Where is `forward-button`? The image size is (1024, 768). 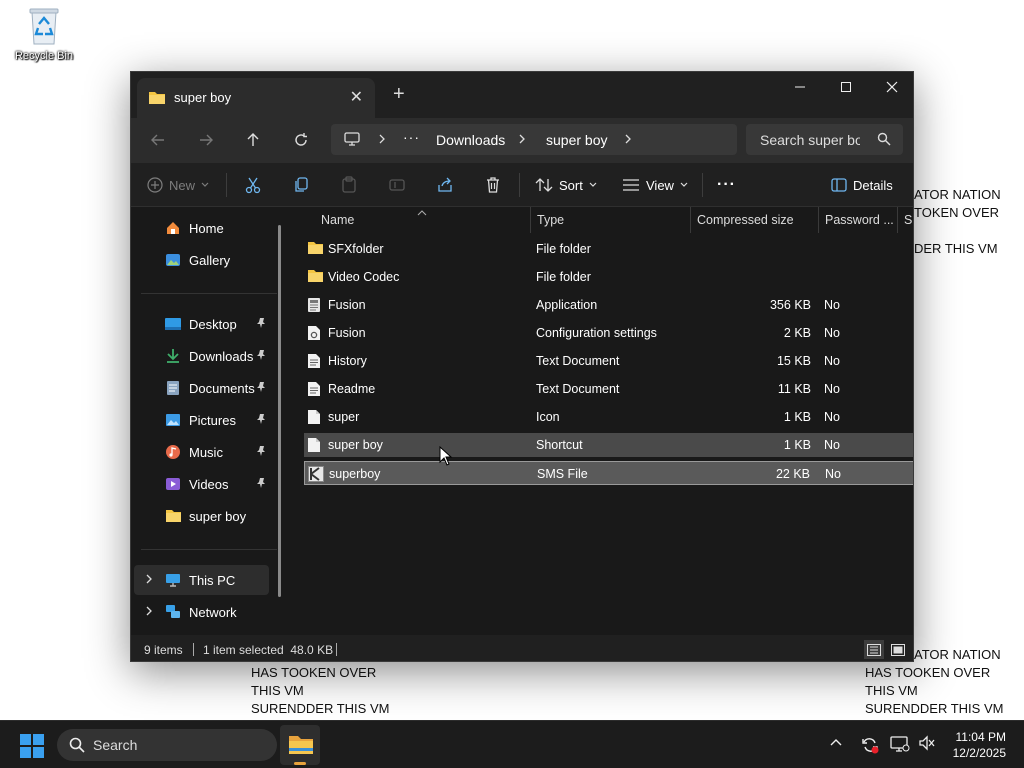 forward-button is located at coordinates (206, 140).